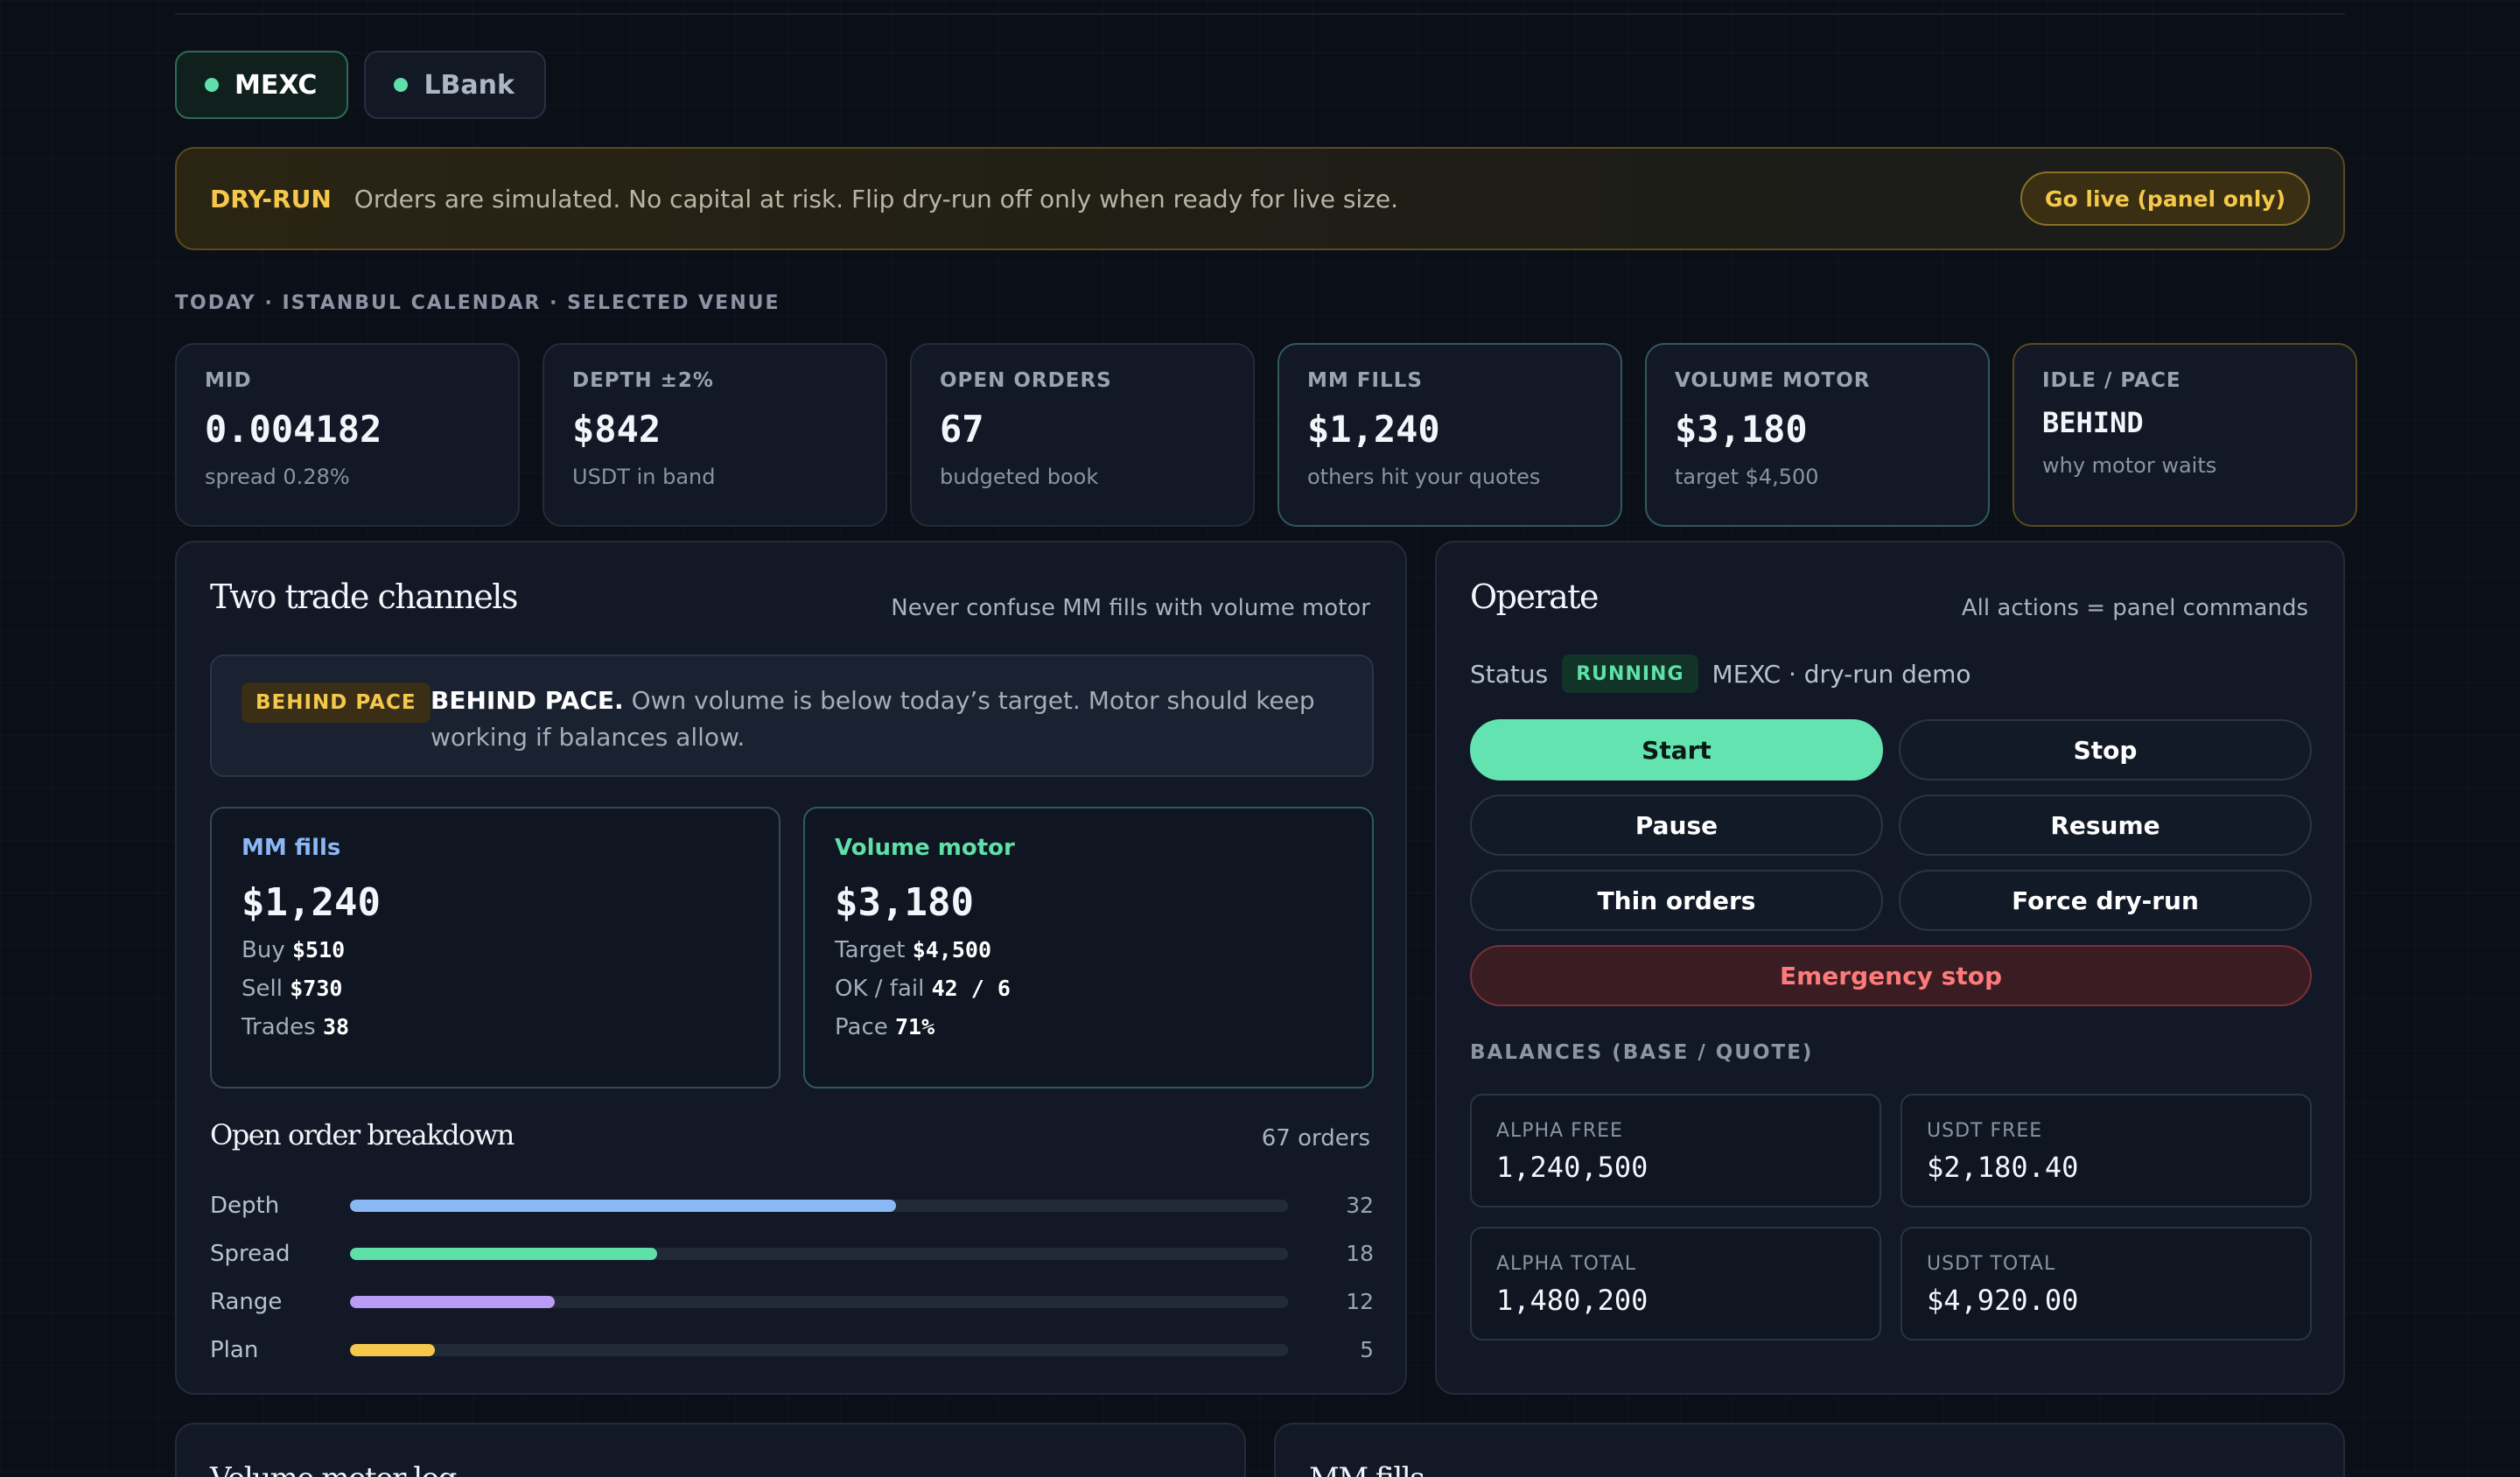 The width and height of the screenshot is (2520, 1477). I want to click on channel-heading: MM fills, so click(291, 848).